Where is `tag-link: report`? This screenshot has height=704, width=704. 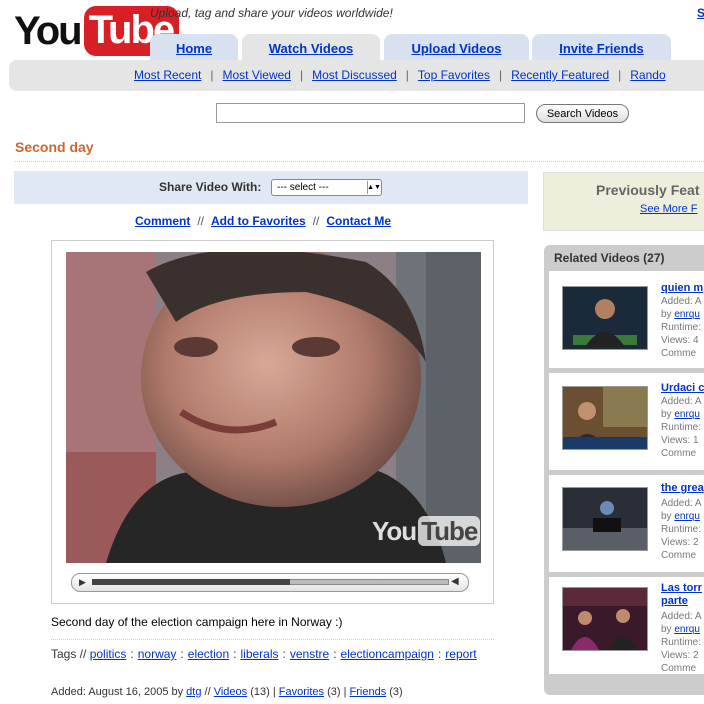
tag-link: report is located at coordinates (460, 654).